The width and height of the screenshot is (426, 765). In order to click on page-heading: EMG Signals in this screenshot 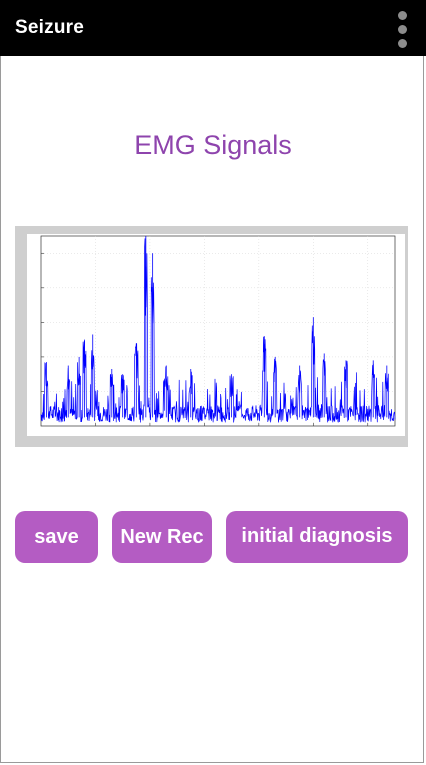, I will do `click(213, 145)`.